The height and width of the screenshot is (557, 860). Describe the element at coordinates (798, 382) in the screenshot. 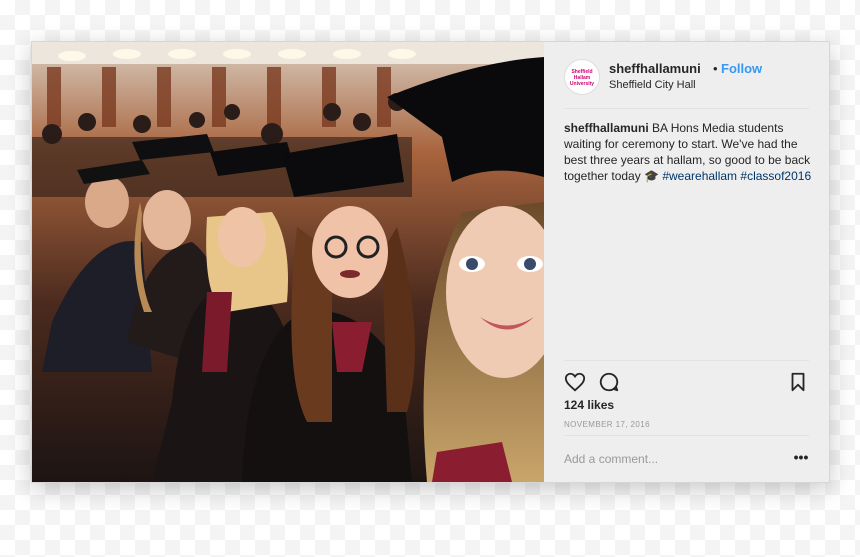

I see `bookmark-icon` at that location.